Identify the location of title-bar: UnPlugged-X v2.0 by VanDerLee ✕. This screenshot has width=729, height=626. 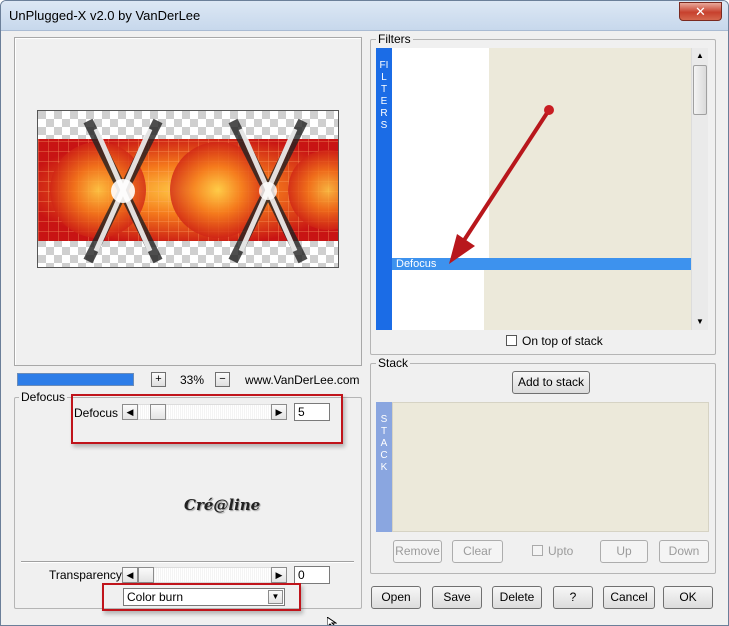
(364, 16).